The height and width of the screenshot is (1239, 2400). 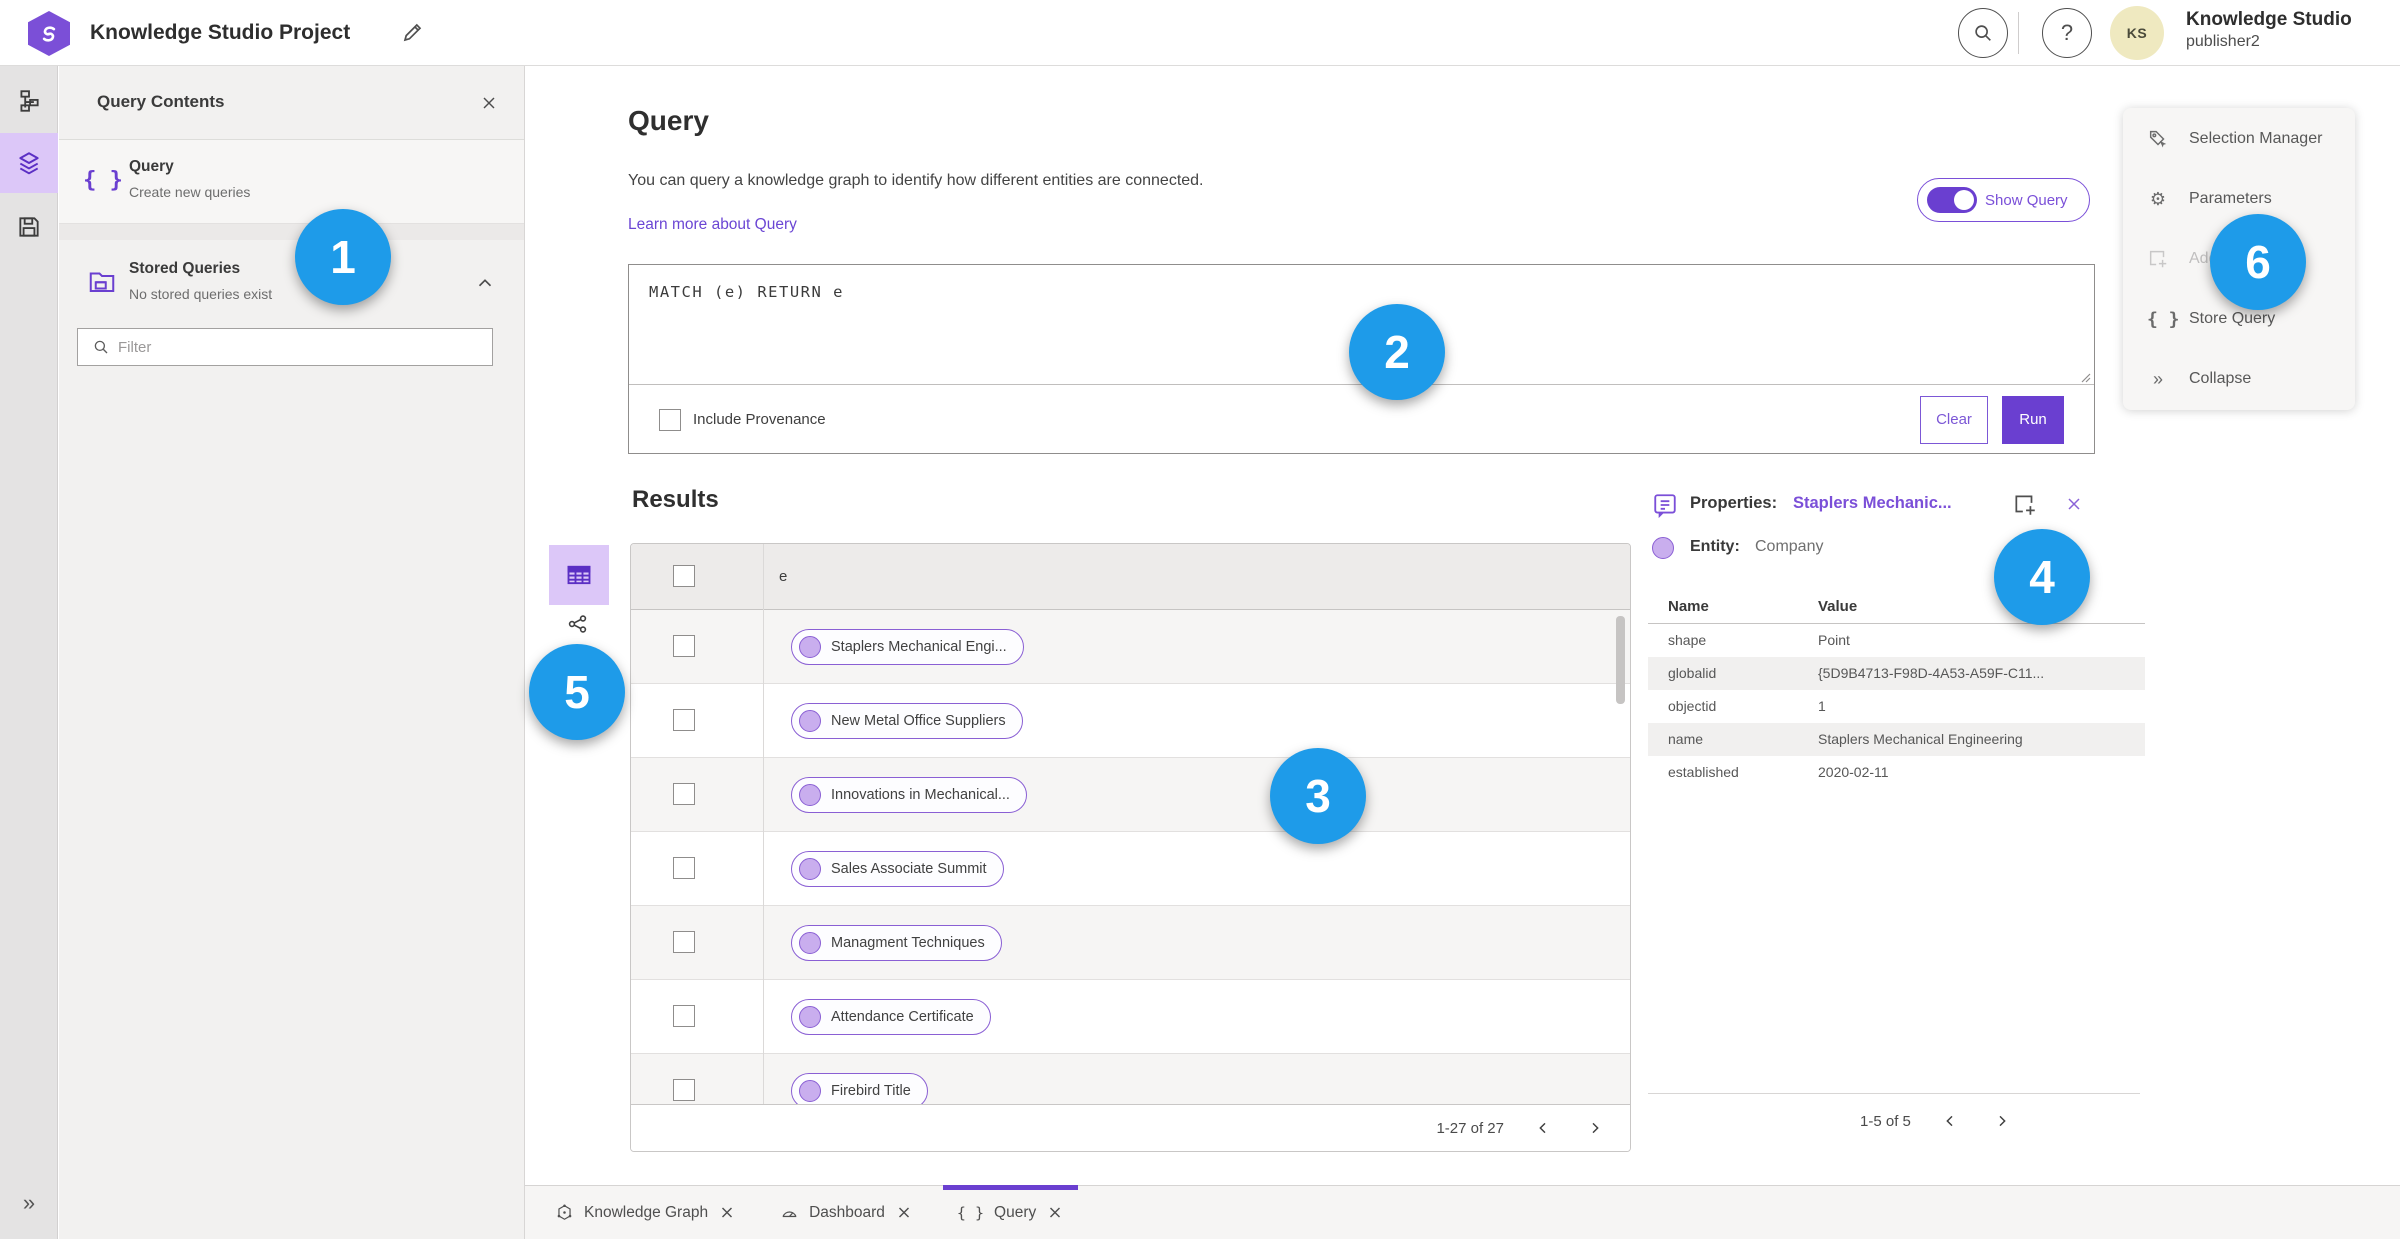 What do you see at coordinates (1692, 673) in the screenshot?
I see `property-name: globalid` at bounding box center [1692, 673].